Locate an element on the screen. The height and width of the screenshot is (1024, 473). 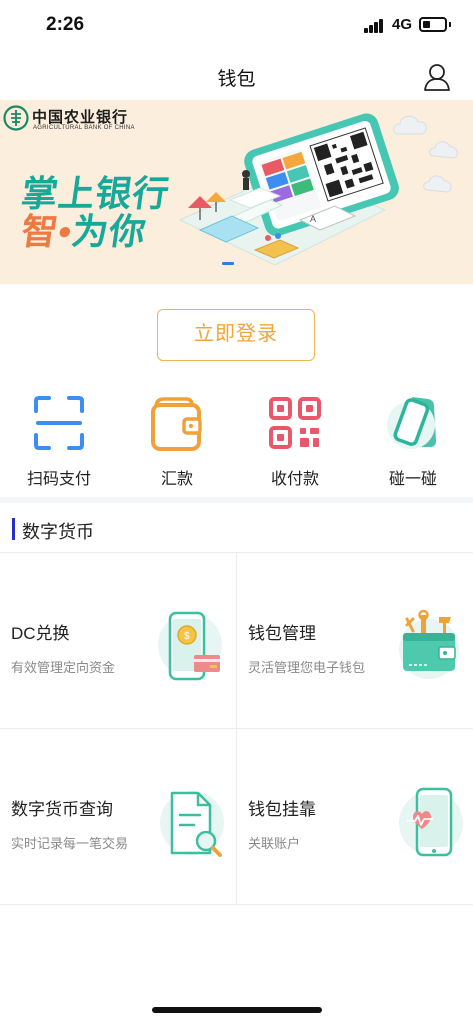
banner-illustration: A is located at coordinates (318, 189).